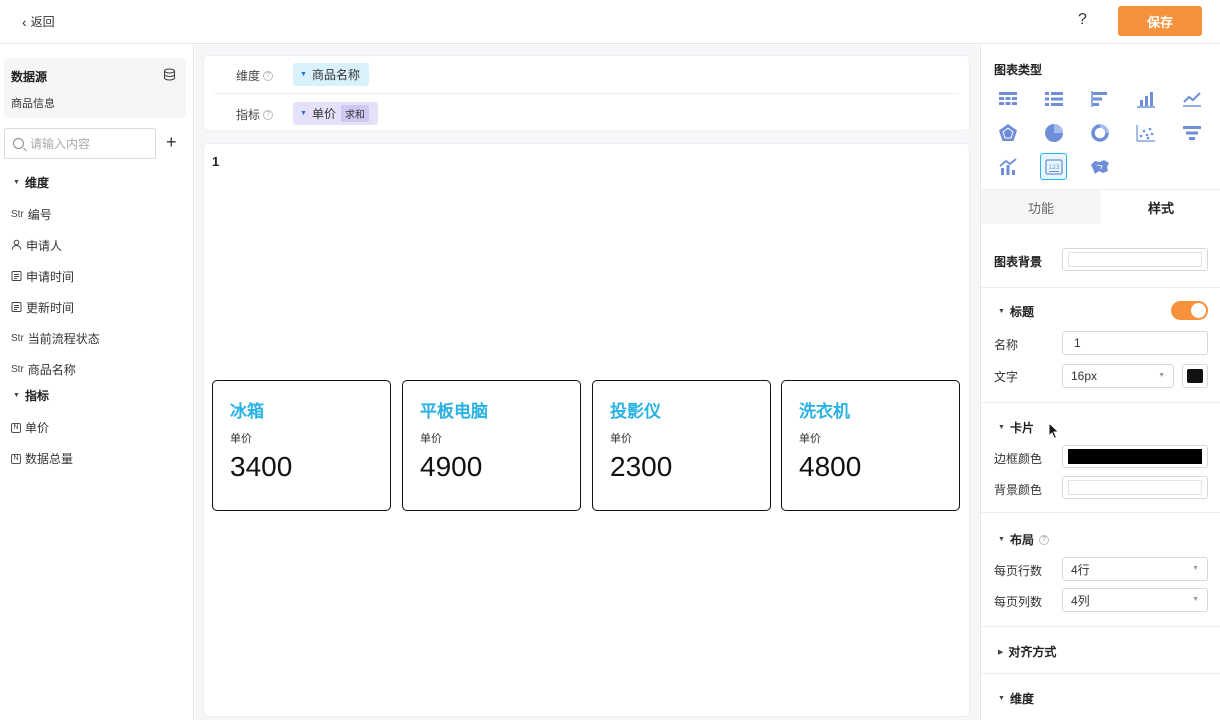 The width and height of the screenshot is (1220, 720). I want to click on dimension-pill: ▼ 商品名称, so click(331, 74).